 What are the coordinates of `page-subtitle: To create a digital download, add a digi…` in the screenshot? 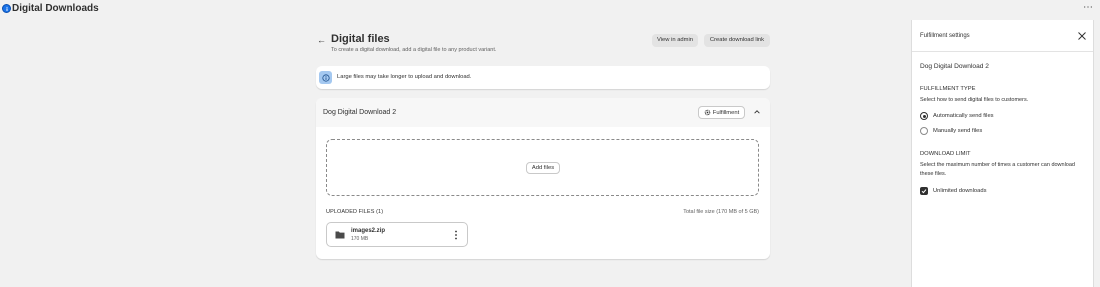 It's located at (414, 50).